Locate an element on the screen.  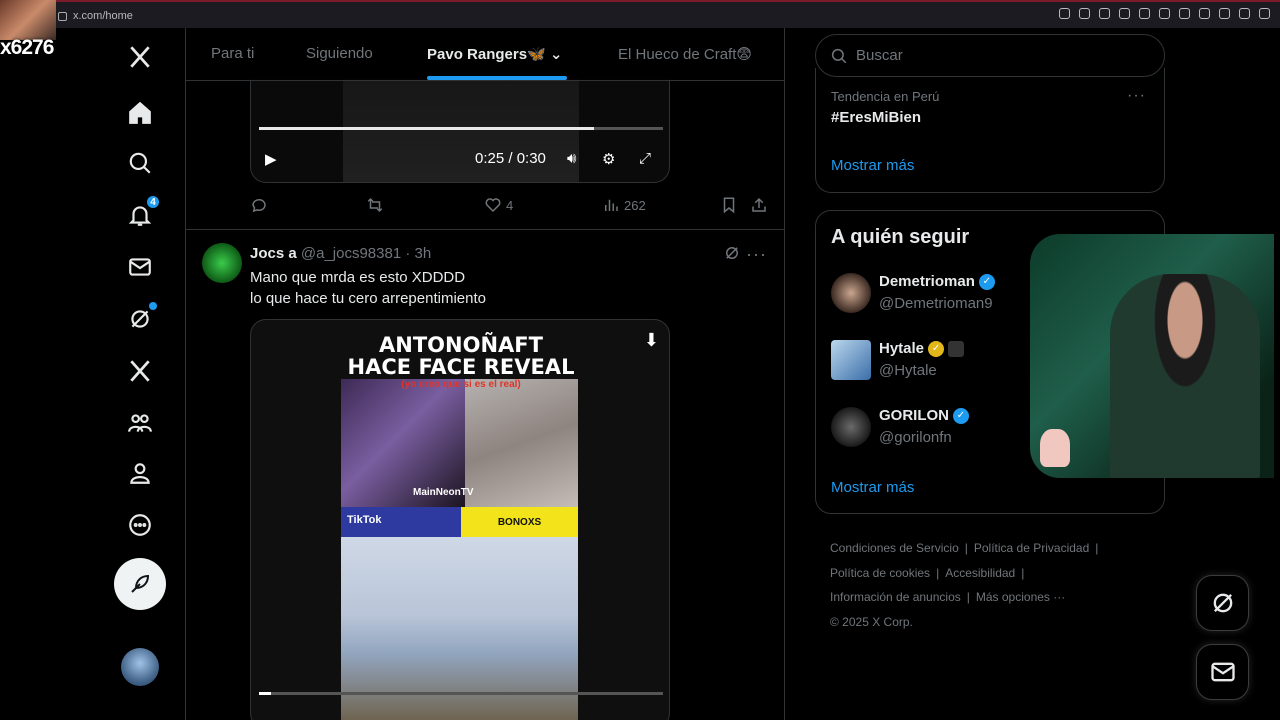
mail-icon is located at coordinates (1222, 672).